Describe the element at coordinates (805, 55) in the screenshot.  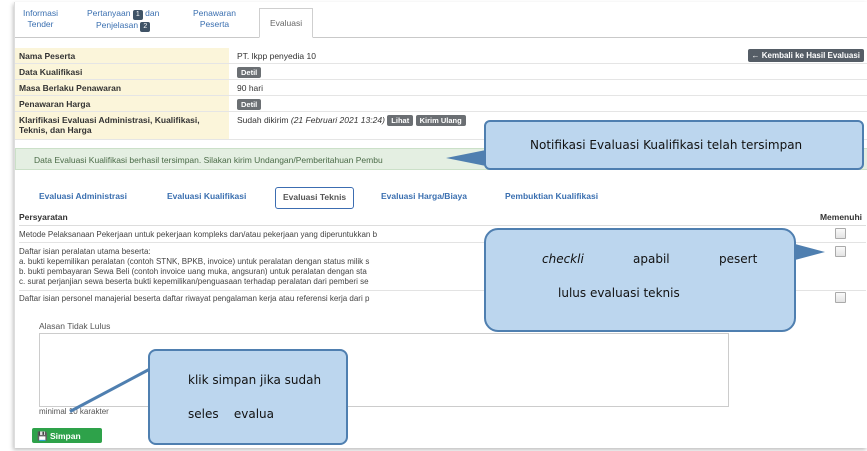
I see `back-to-results-button: ← Kembali ke Hasil Evaluasi` at that location.